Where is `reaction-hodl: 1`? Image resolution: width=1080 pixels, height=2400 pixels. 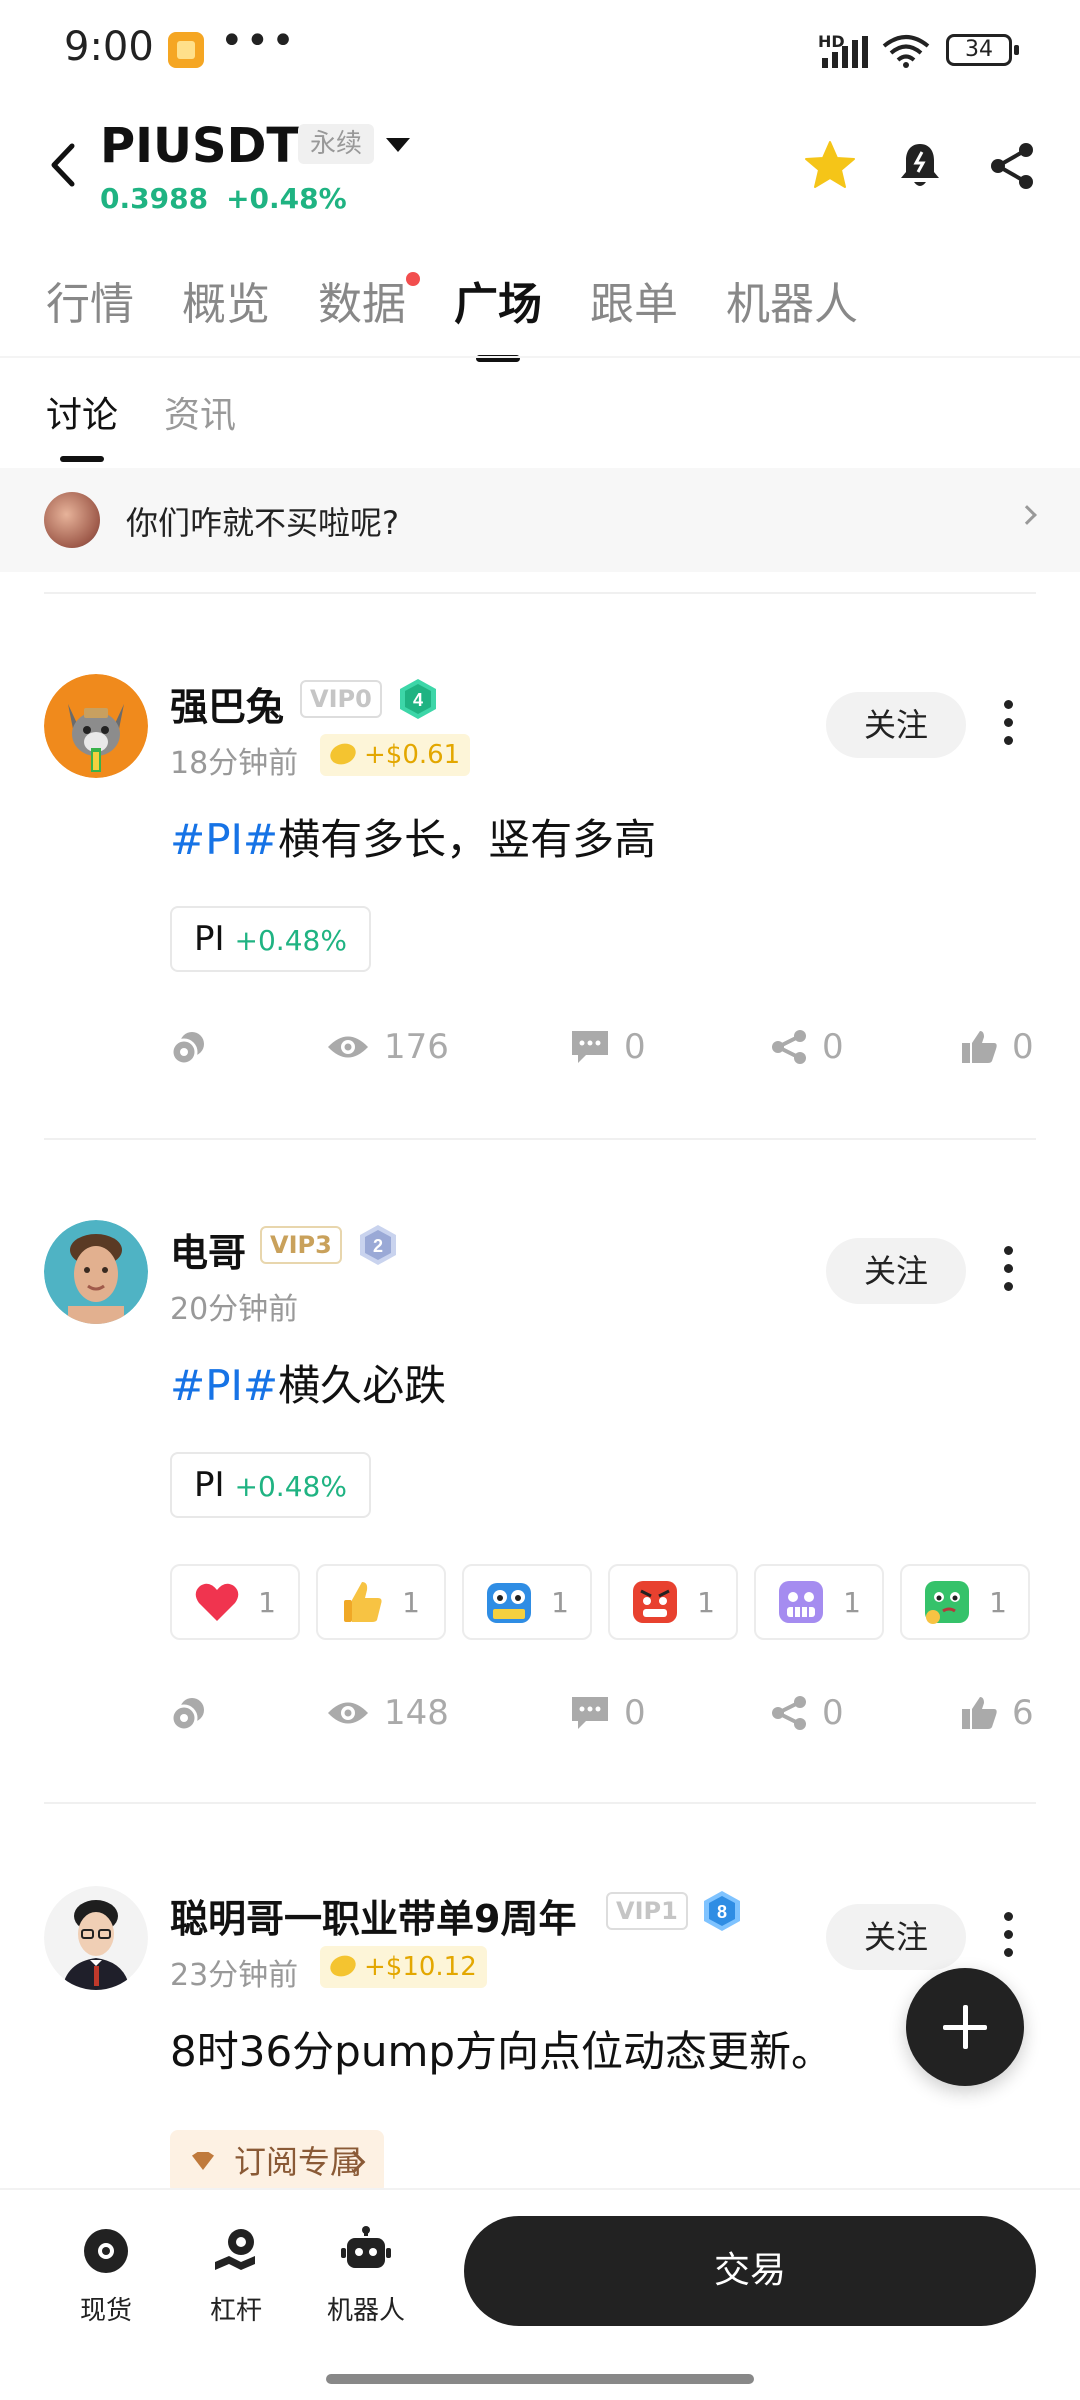
reaction-hodl: 1 is located at coordinates (527, 1602).